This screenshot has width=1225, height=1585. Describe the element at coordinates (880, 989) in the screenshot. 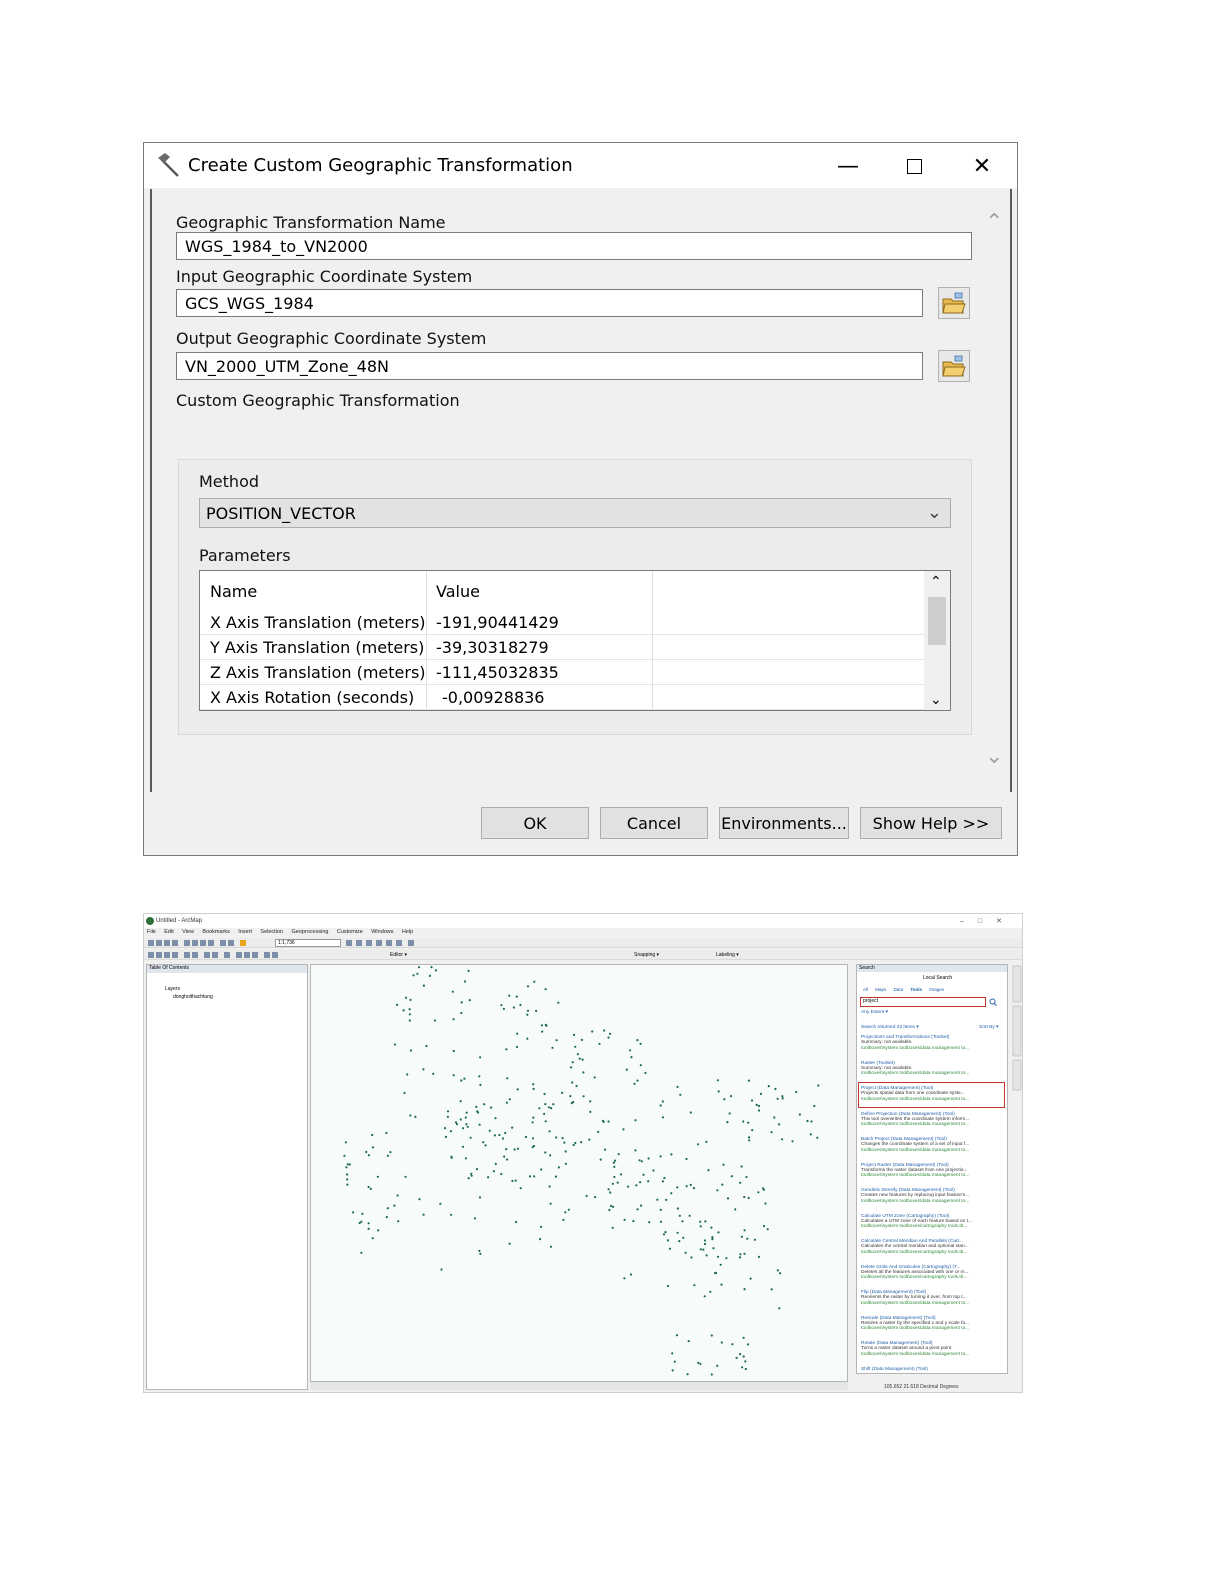

I see `search-tab-maps: Maps` at that location.